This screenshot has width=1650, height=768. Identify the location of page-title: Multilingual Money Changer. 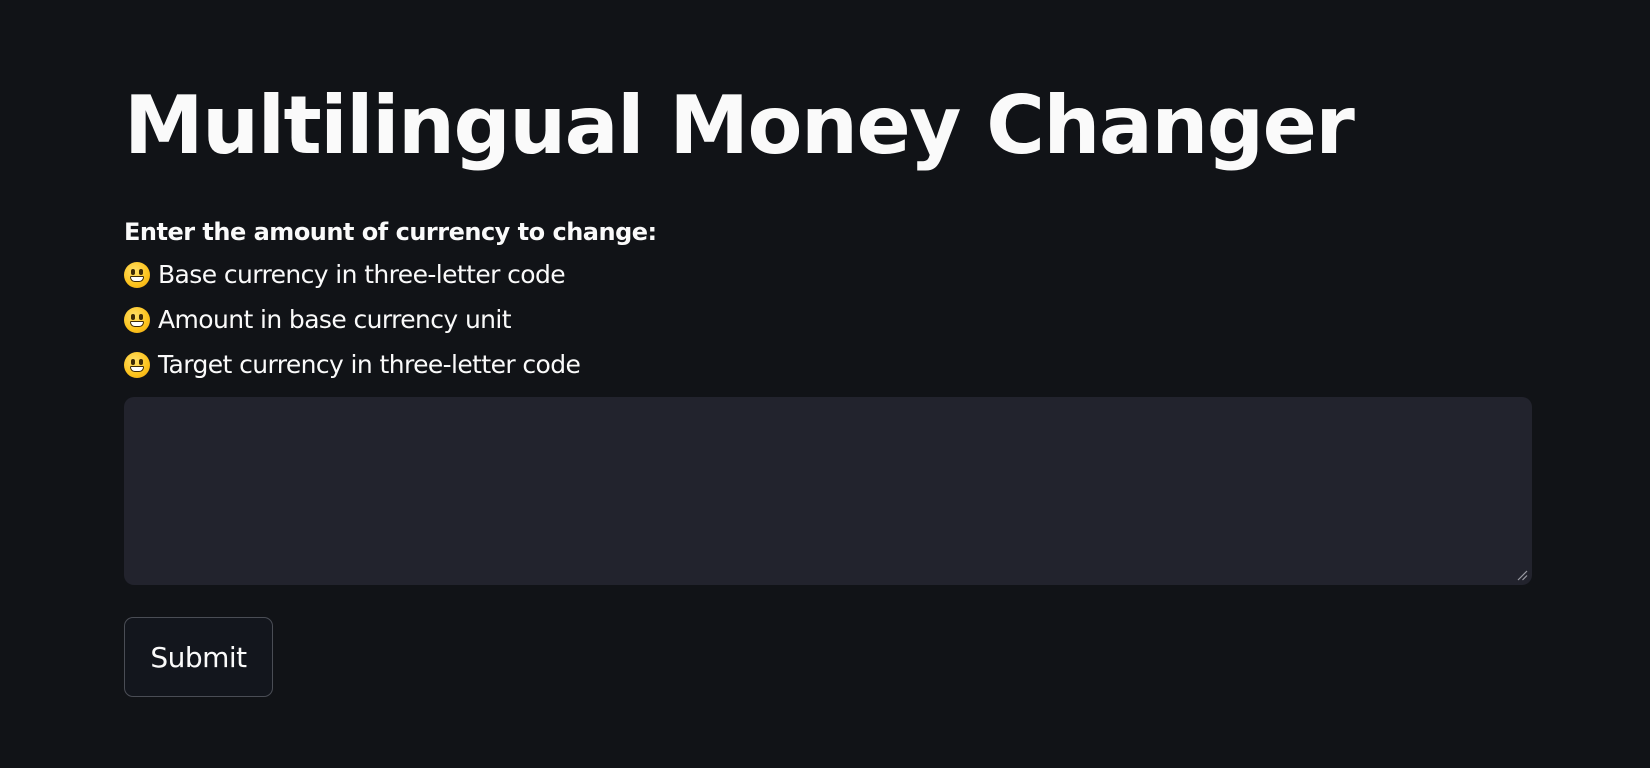
(739, 125).